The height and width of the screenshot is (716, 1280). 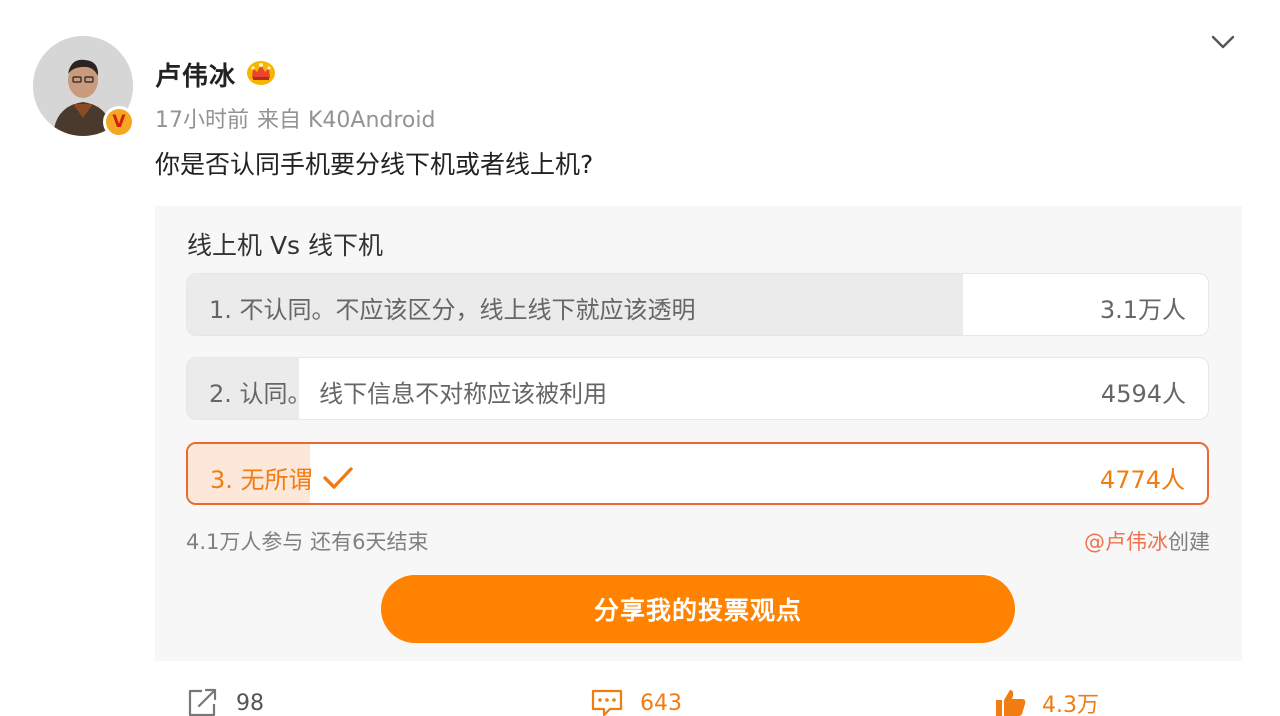 What do you see at coordinates (202, 120) in the screenshot?
I see `post-time: 17小时前` at bounding box center [202, 120].